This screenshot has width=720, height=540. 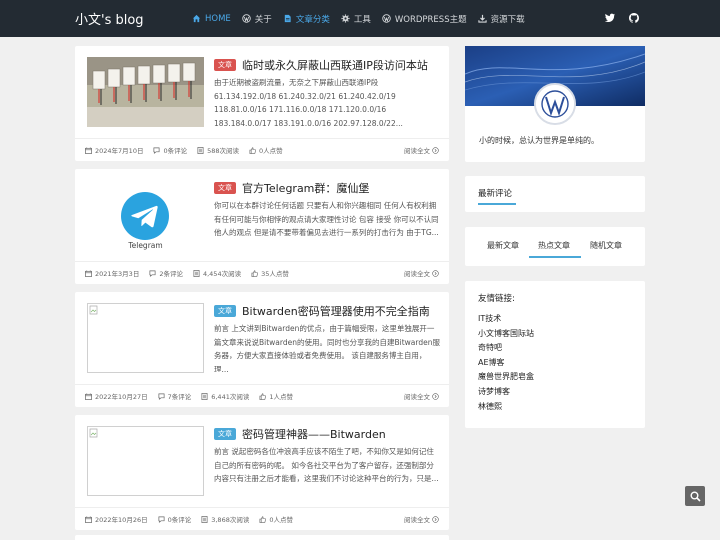 What do you see at coordinates (335, 65) in the screenshot?
I see `post-title: 临时或永久屏蔽山西联通IP段访问本站` at bounding box center [335, 65].